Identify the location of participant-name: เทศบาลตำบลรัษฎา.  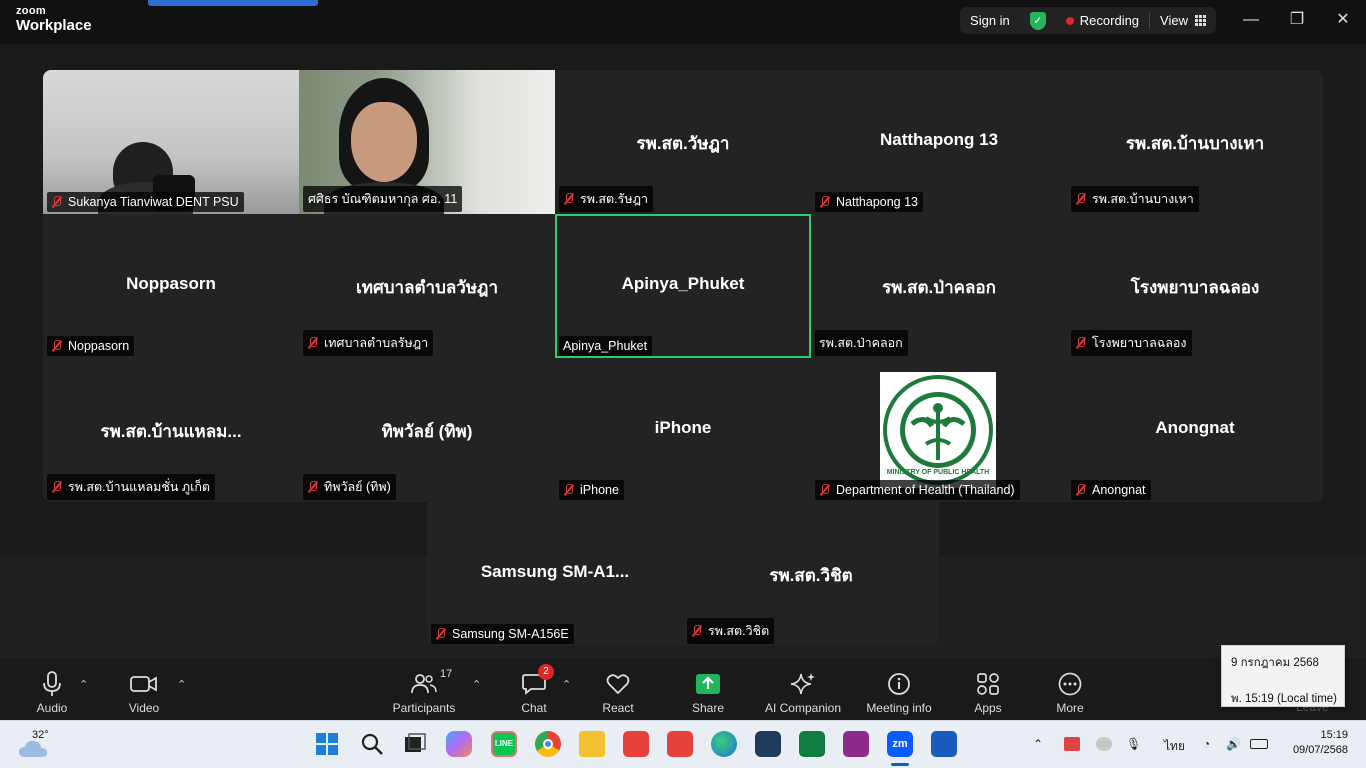
(376, 343).